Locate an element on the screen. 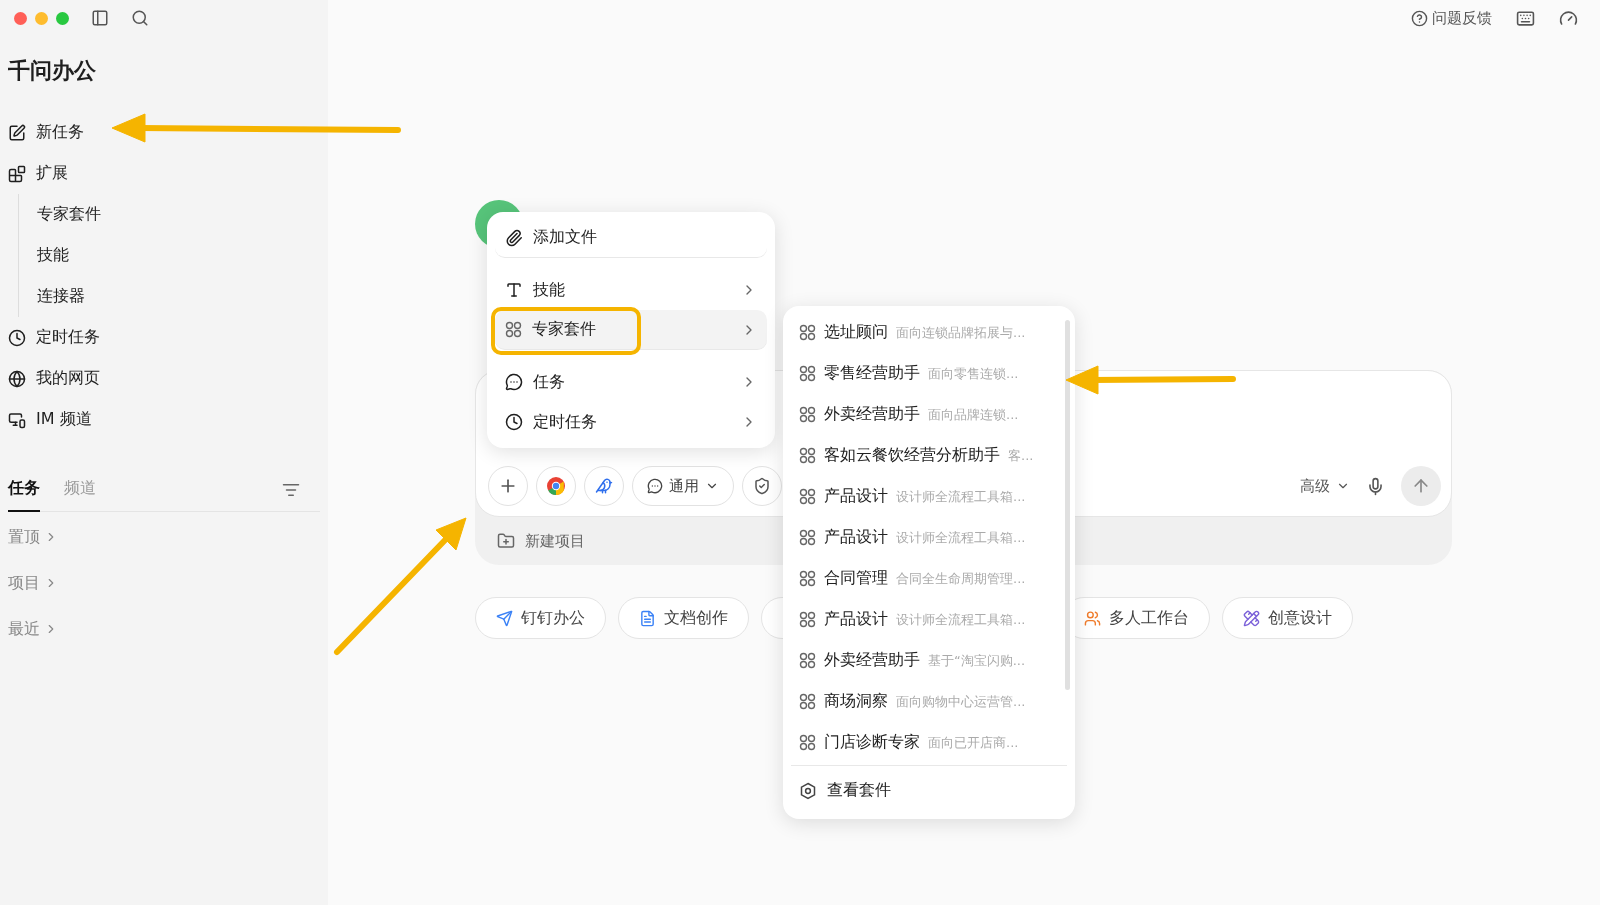 The width and height of the screenshot is (1600, 905). mode-dropdown: 通用 is located at coordinates (683, 486).